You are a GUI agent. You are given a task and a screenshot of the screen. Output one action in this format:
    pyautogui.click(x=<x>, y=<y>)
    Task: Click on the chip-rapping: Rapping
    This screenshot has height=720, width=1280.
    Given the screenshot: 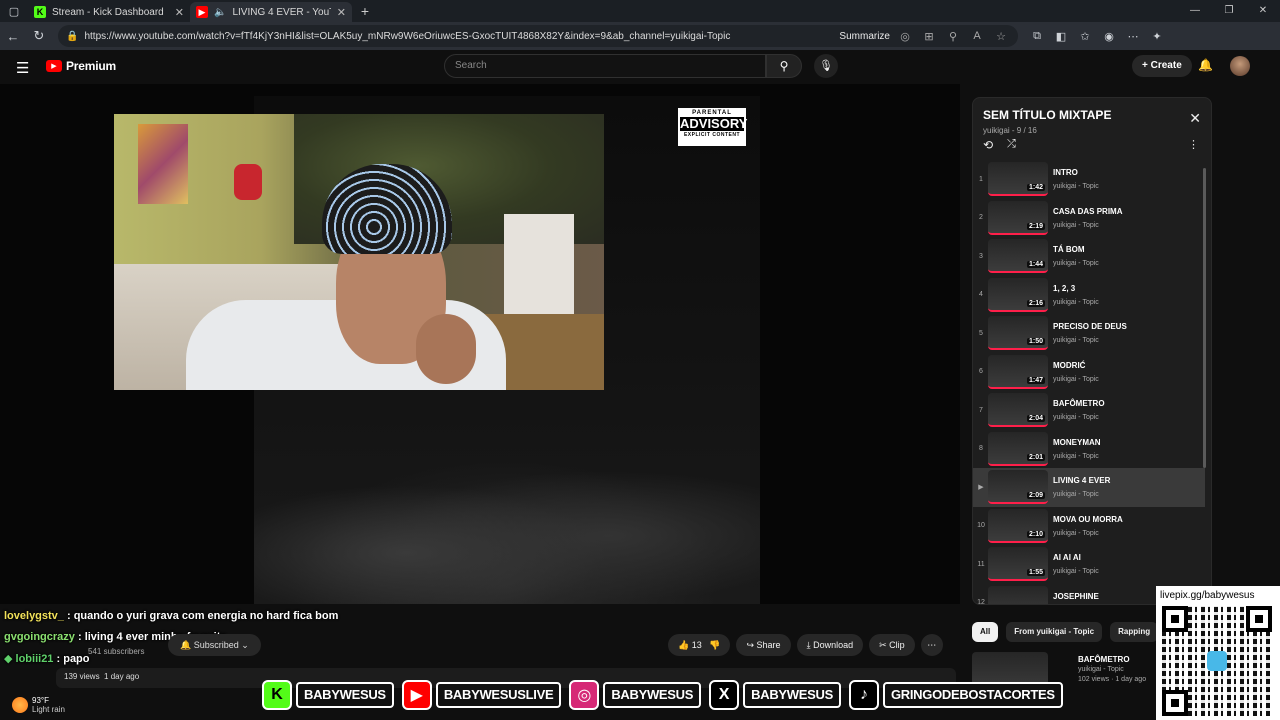 What is the action you would take?
    pyautogui.click(x=1134, y=632)
    